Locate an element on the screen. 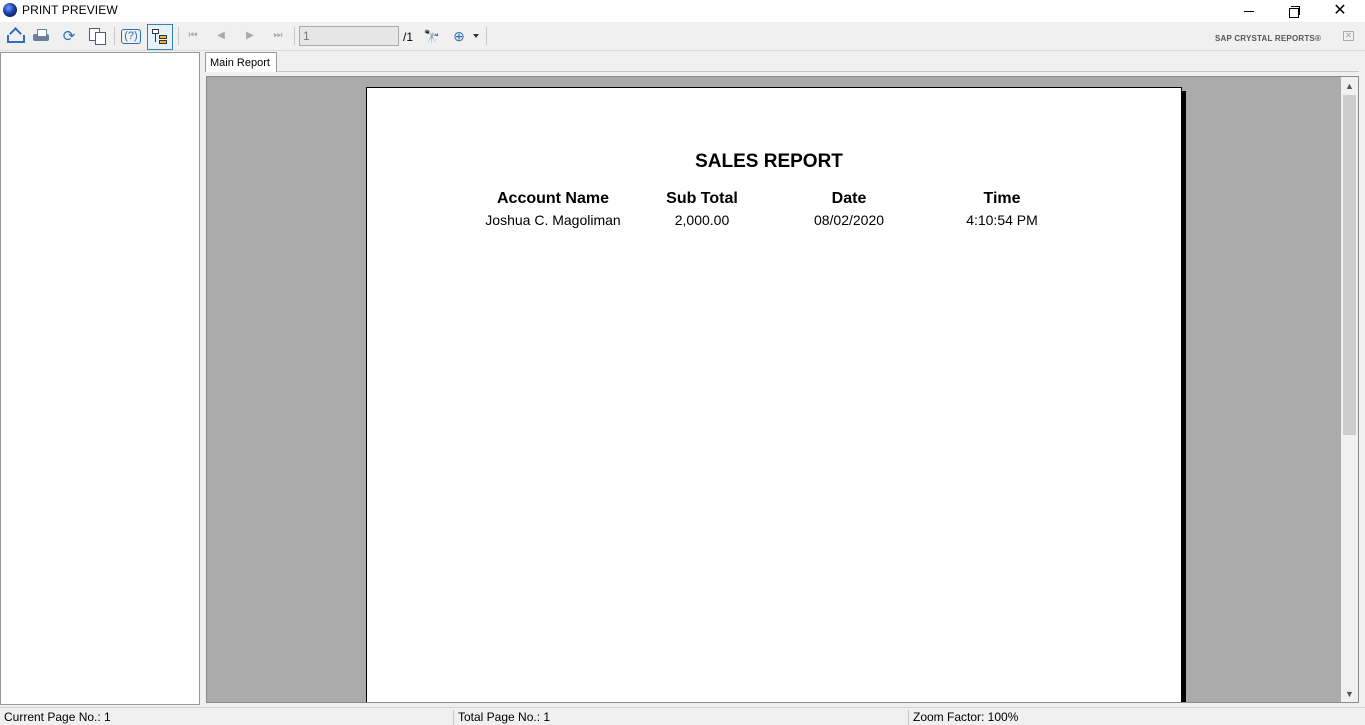  restore-icon is located at coordinates (1294, 12).